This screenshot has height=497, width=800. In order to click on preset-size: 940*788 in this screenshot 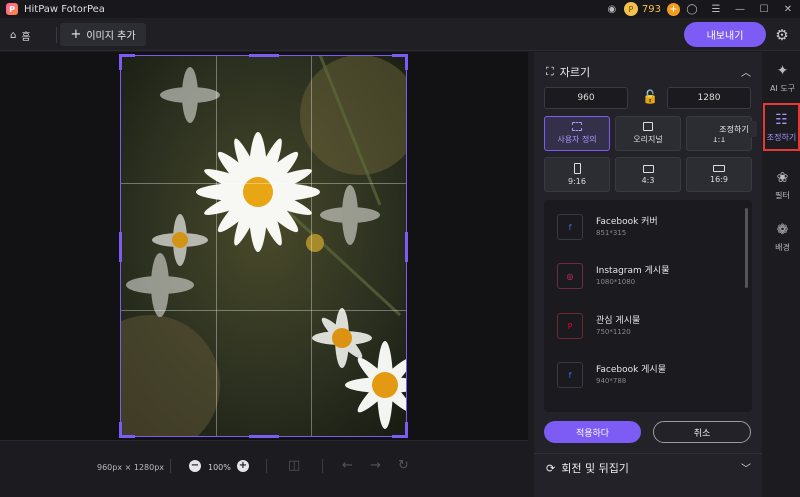, I will do `click(611, 381)`.